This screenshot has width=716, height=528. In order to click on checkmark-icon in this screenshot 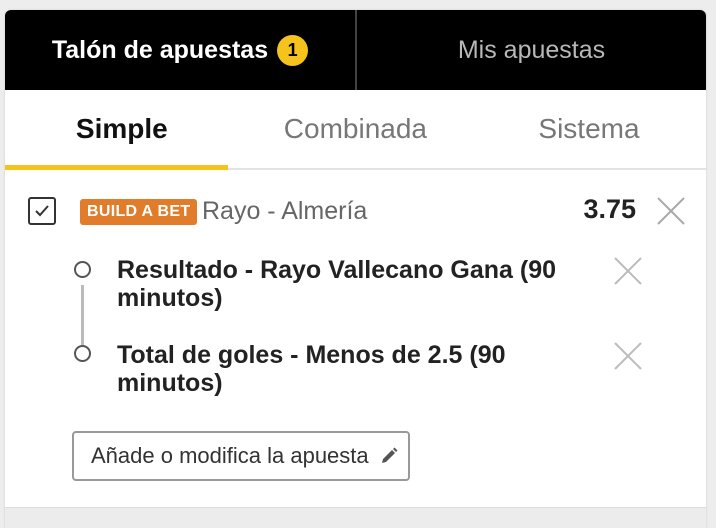, I will do `click(42, 211)`.